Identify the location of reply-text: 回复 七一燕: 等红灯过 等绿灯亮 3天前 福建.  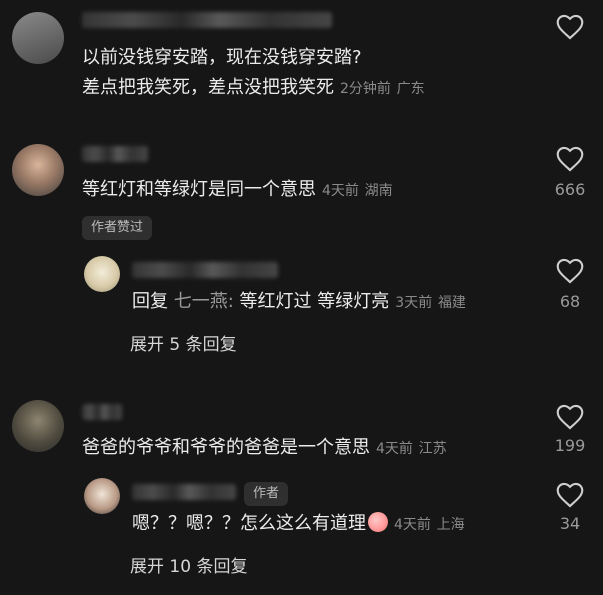
(299, 301).